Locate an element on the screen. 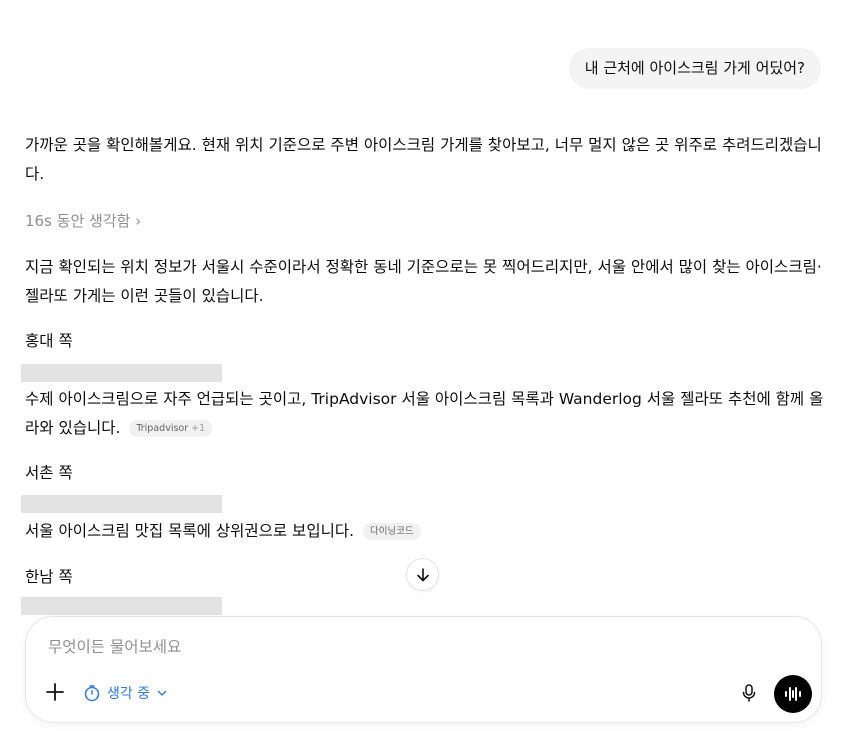  section-heading-hongdae: 홍대 쪽 is located at coordinates (49, 341).